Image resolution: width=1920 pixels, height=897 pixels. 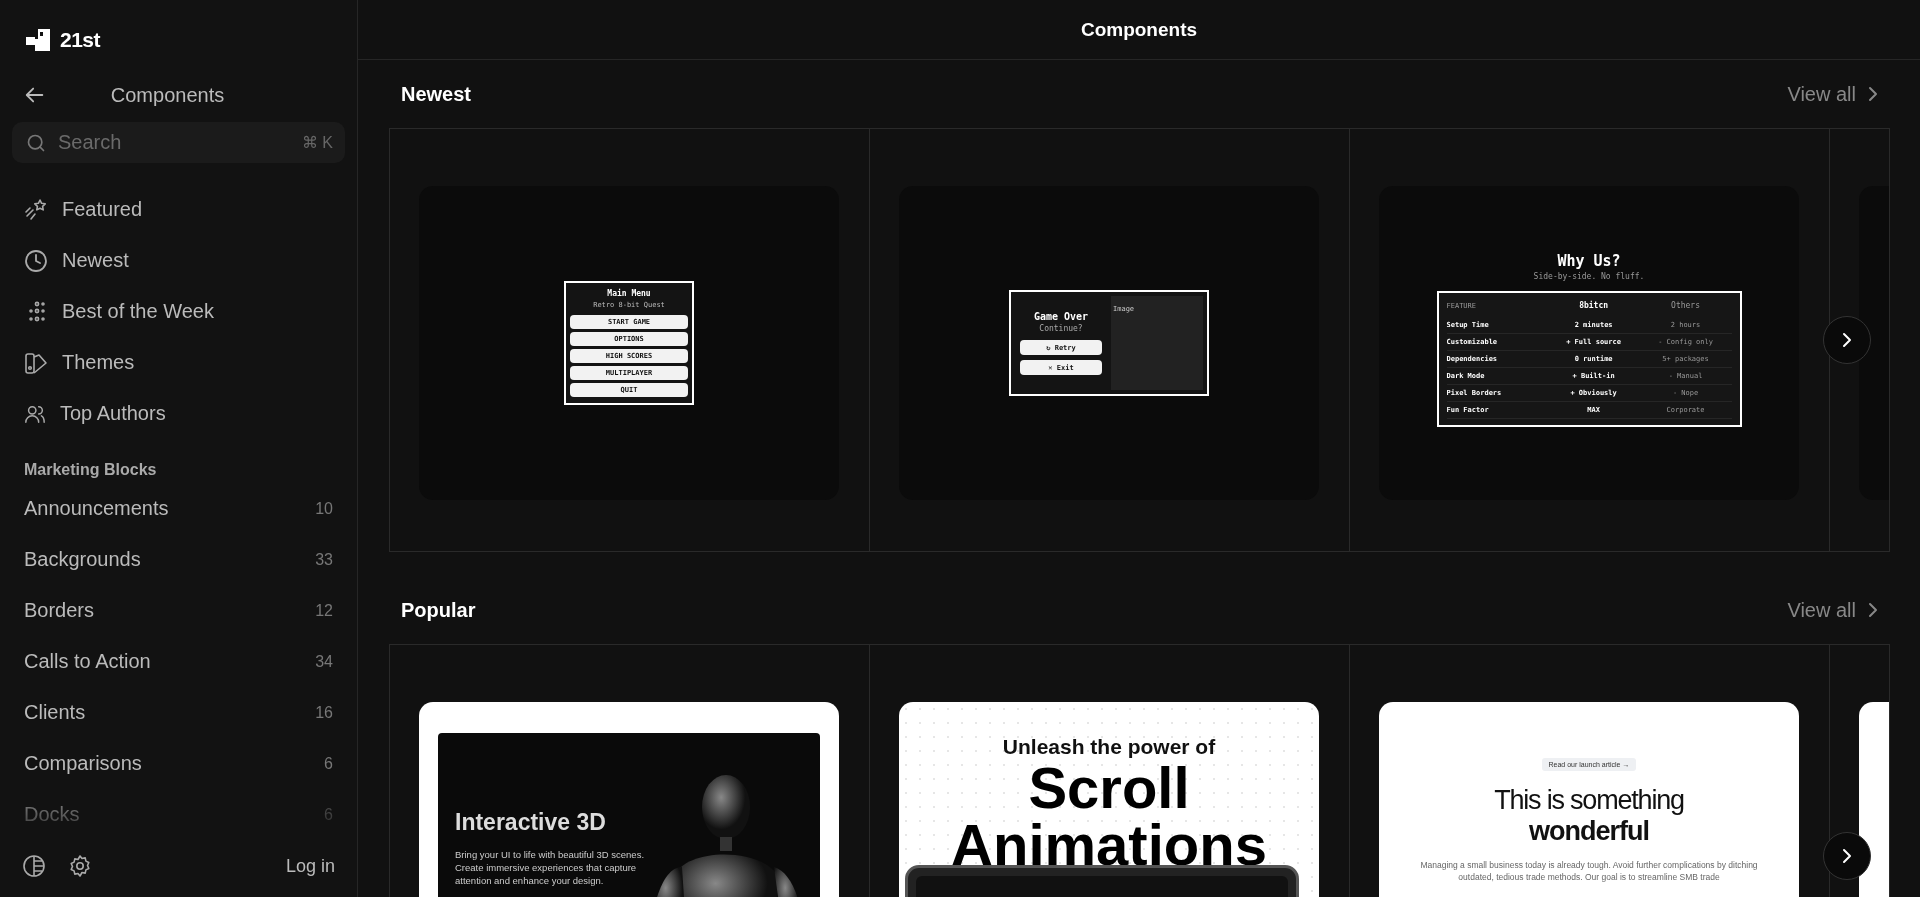 I want to click on page-title: Components, so click(x=1139, y=29).